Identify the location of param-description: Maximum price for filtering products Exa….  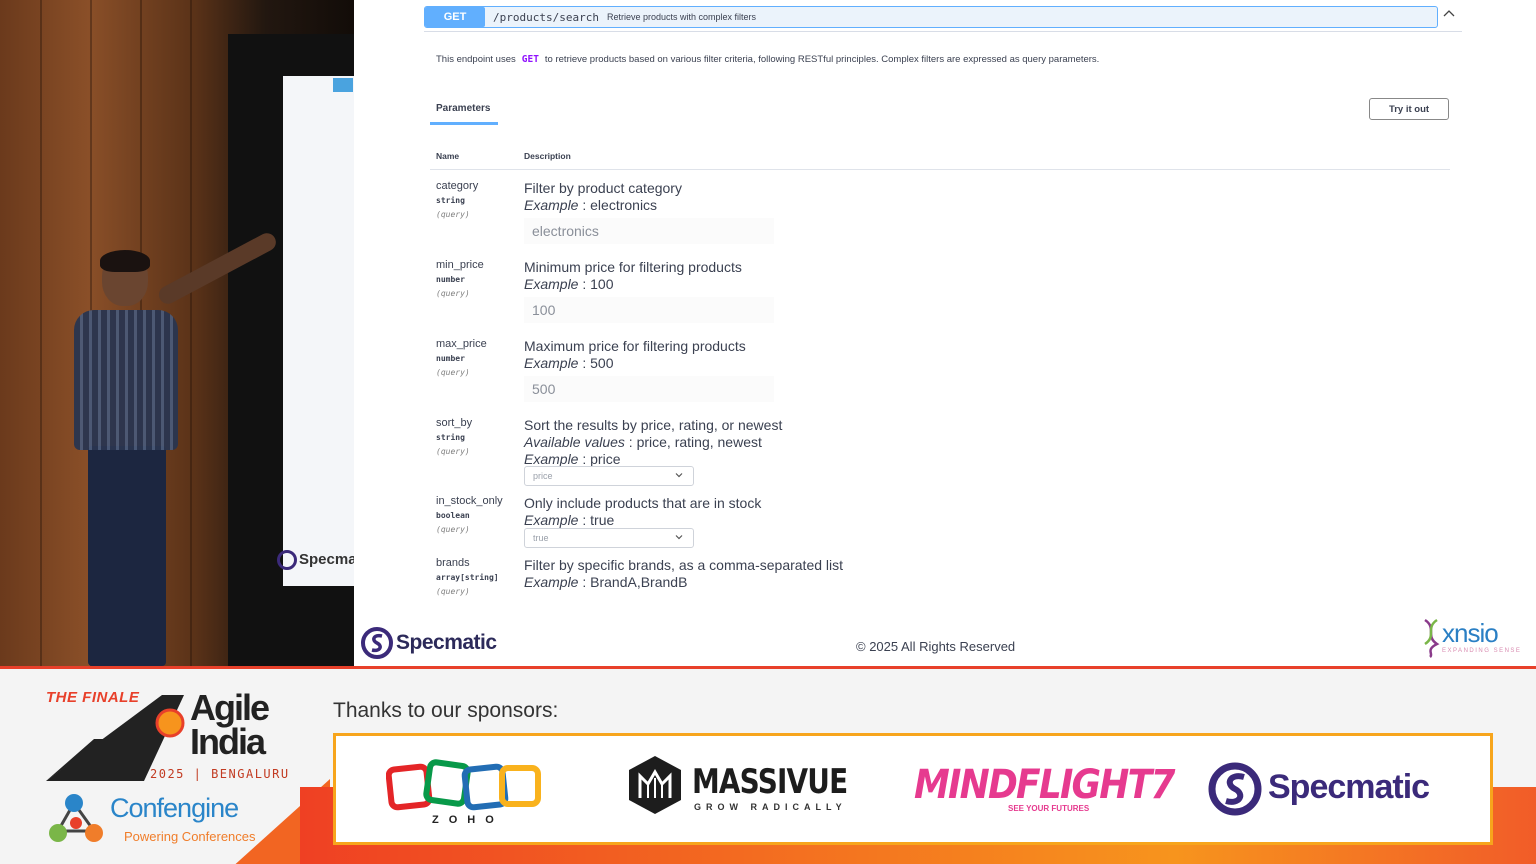
(635, 355).